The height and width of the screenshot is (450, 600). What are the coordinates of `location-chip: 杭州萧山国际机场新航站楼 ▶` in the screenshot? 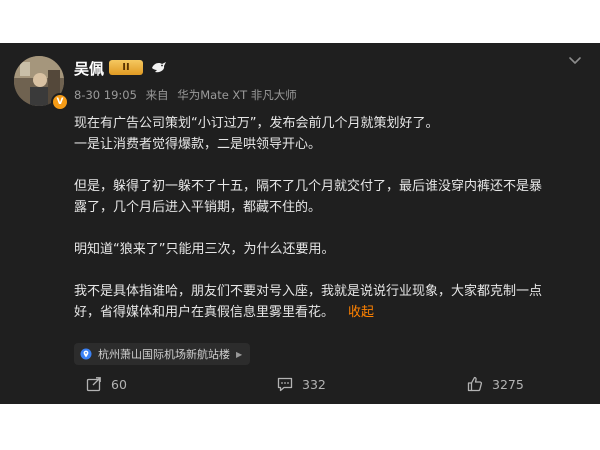 It's located at (162, 354).